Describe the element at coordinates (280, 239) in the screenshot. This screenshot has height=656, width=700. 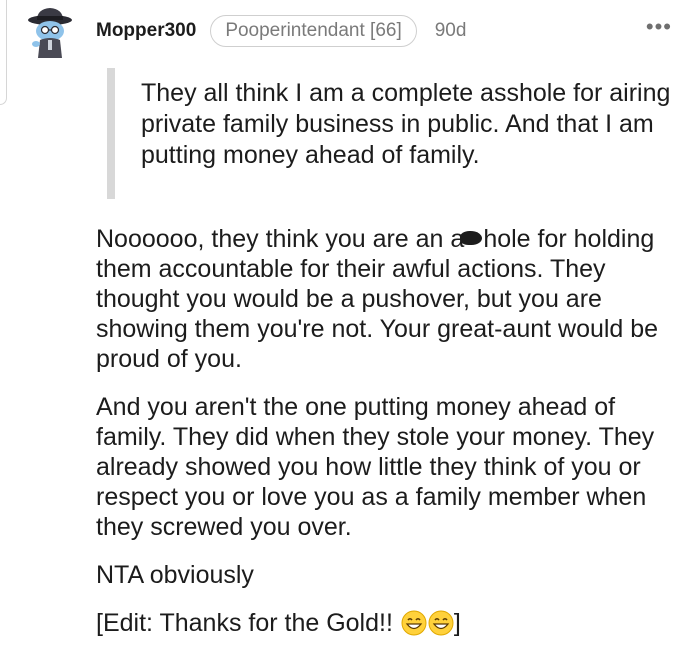
I see `paragraph-text-start: Noooooo, they think you are an a` at that location.